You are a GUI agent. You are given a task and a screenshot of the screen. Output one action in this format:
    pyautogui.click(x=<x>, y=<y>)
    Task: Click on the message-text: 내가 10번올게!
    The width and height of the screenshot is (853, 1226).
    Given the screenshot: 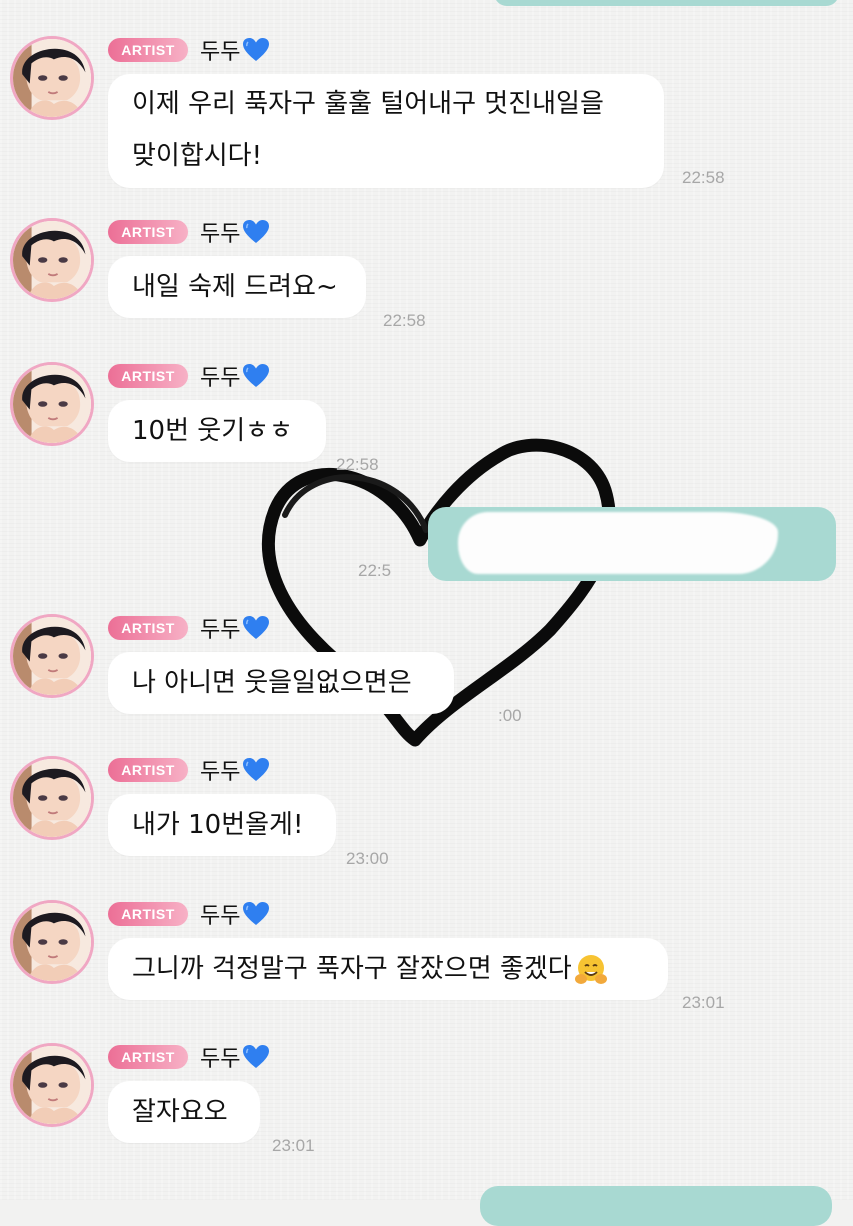 What is the action you would take?
    pyautogui.click(x=218, y=825)
    